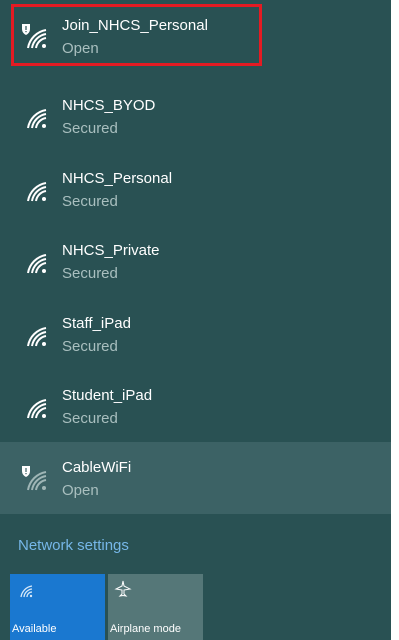 The image size is (399, 640). Describe the element at coordinates (26, 591) in the screenshot. I see `wifi-icon` at that location.